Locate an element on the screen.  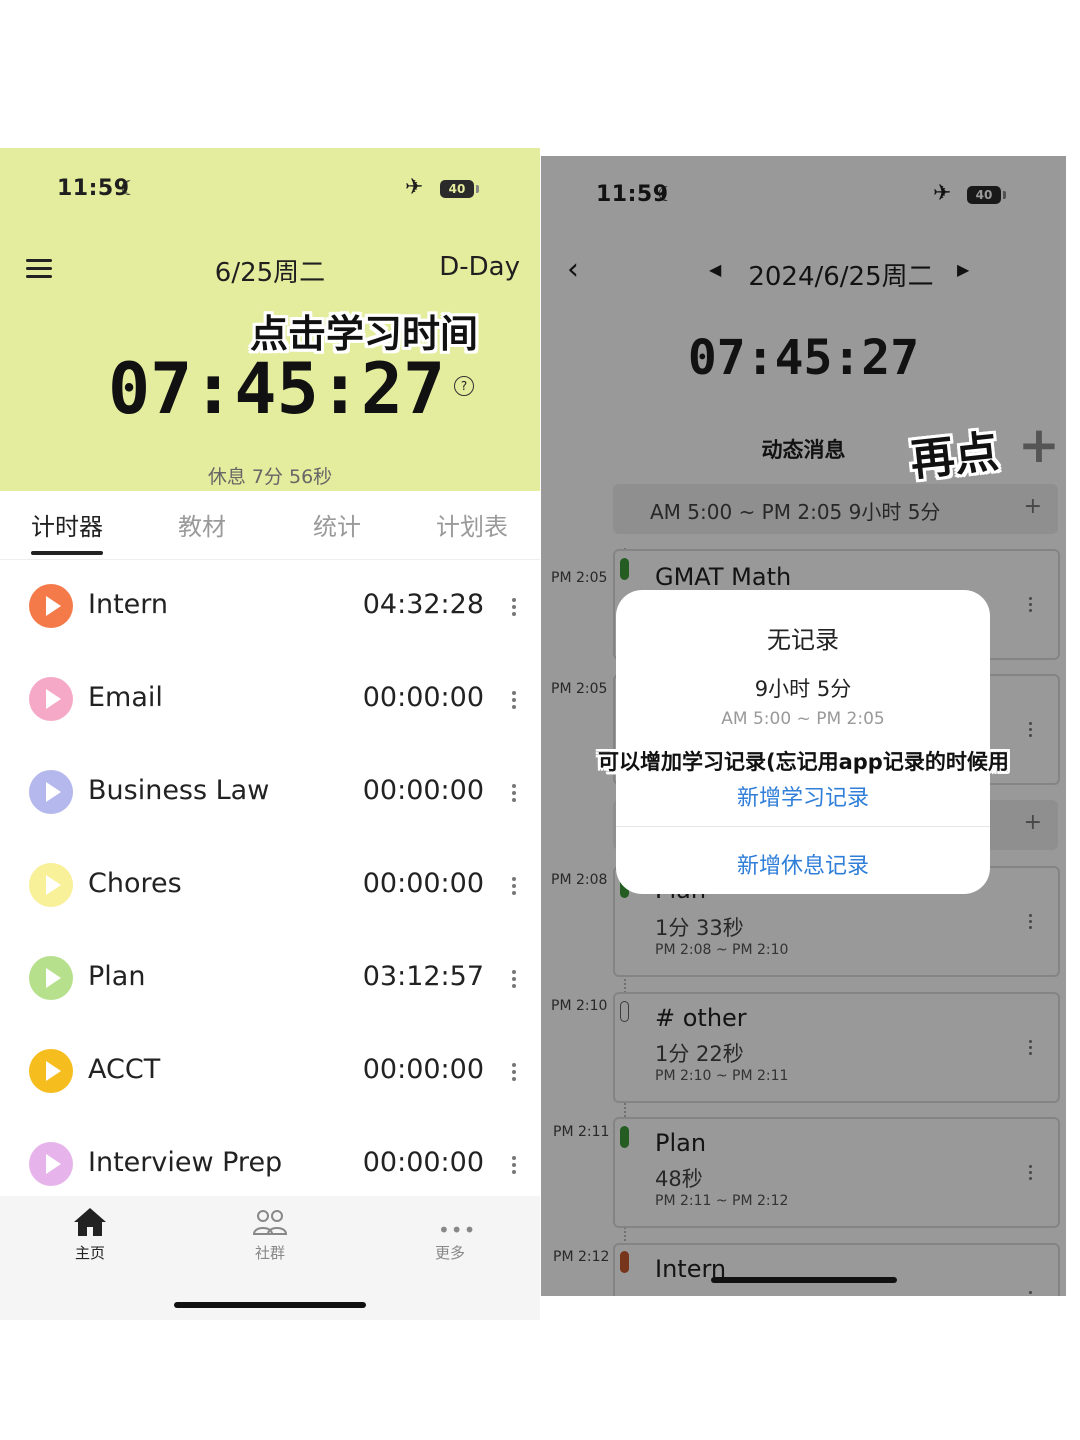
subject-time: 03:12:57 is located at coordinates (423, 976).